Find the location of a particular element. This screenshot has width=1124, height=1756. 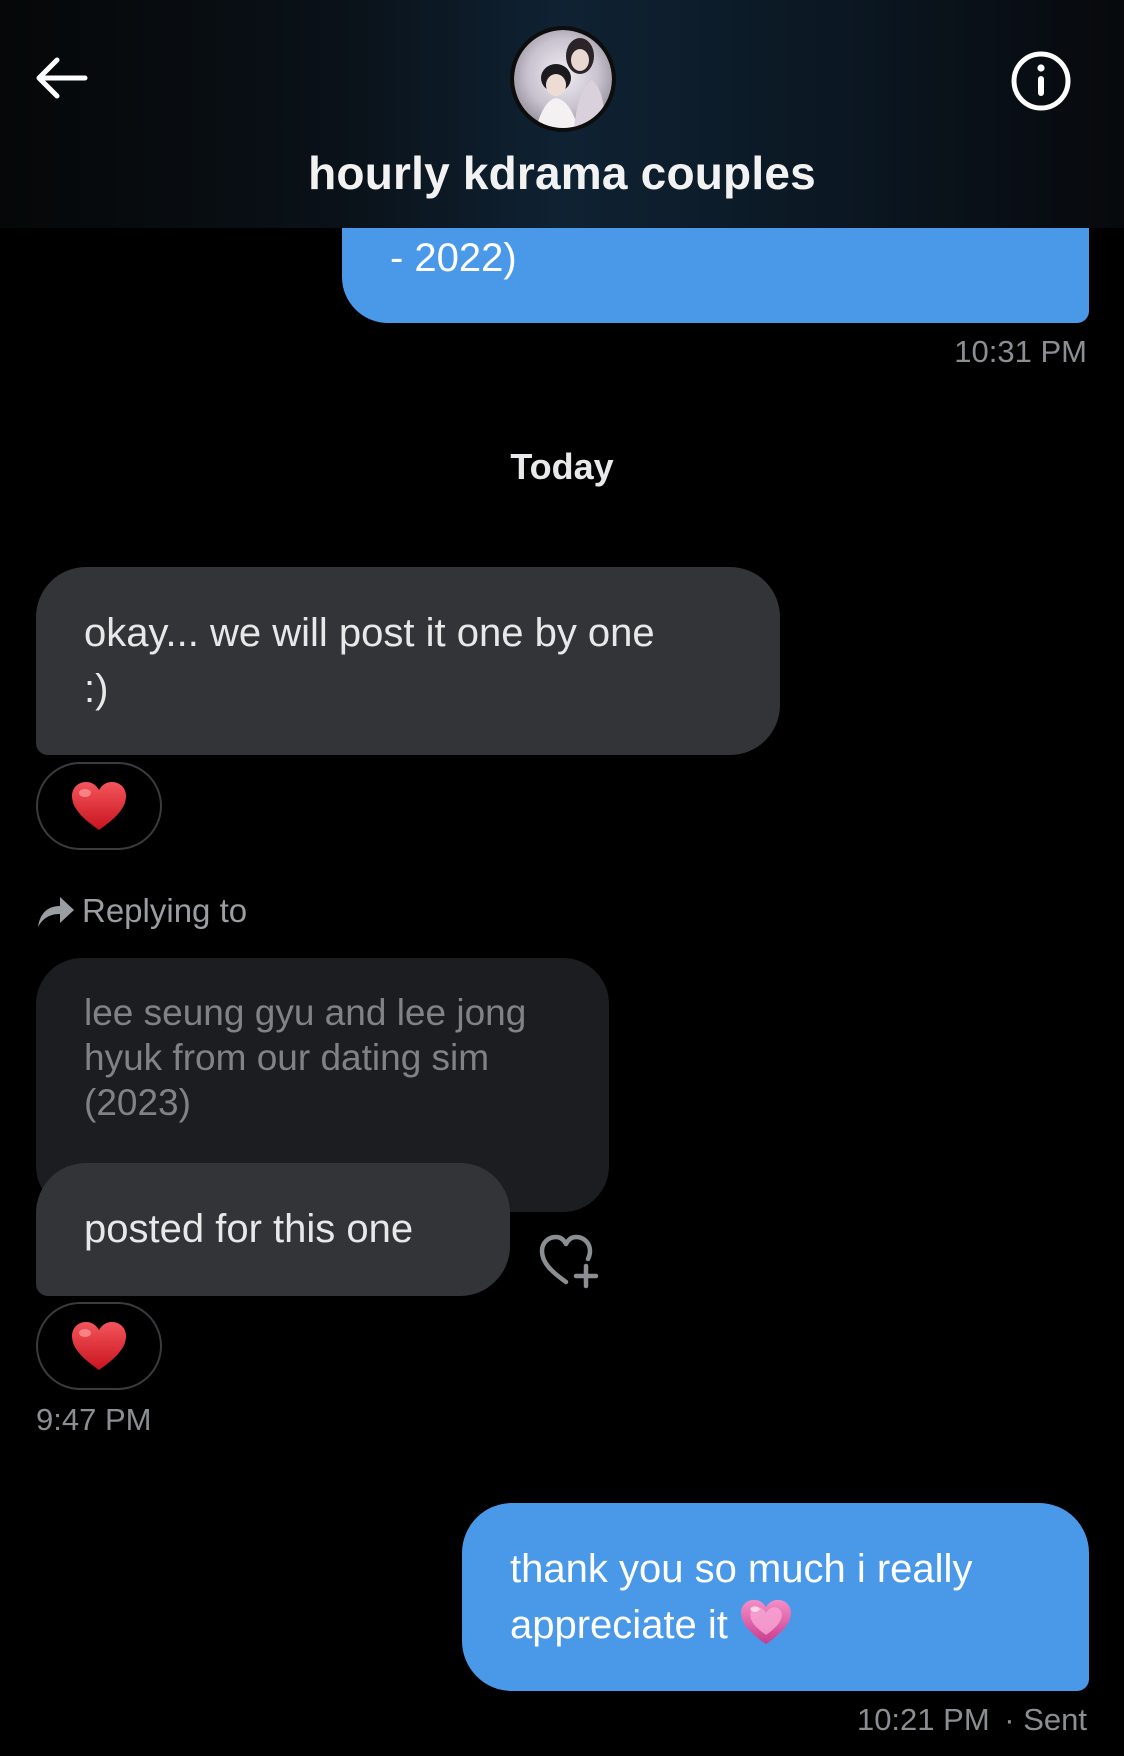

add-reaction-button is located at coordinates (571, 1260).